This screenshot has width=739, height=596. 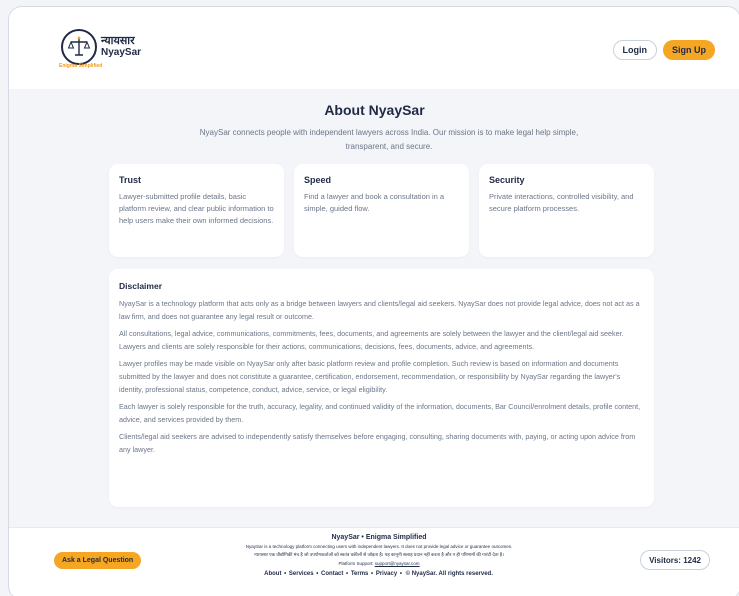 I want to click on disclaimer-title: Disclaimer, so click(x=140, y=286).